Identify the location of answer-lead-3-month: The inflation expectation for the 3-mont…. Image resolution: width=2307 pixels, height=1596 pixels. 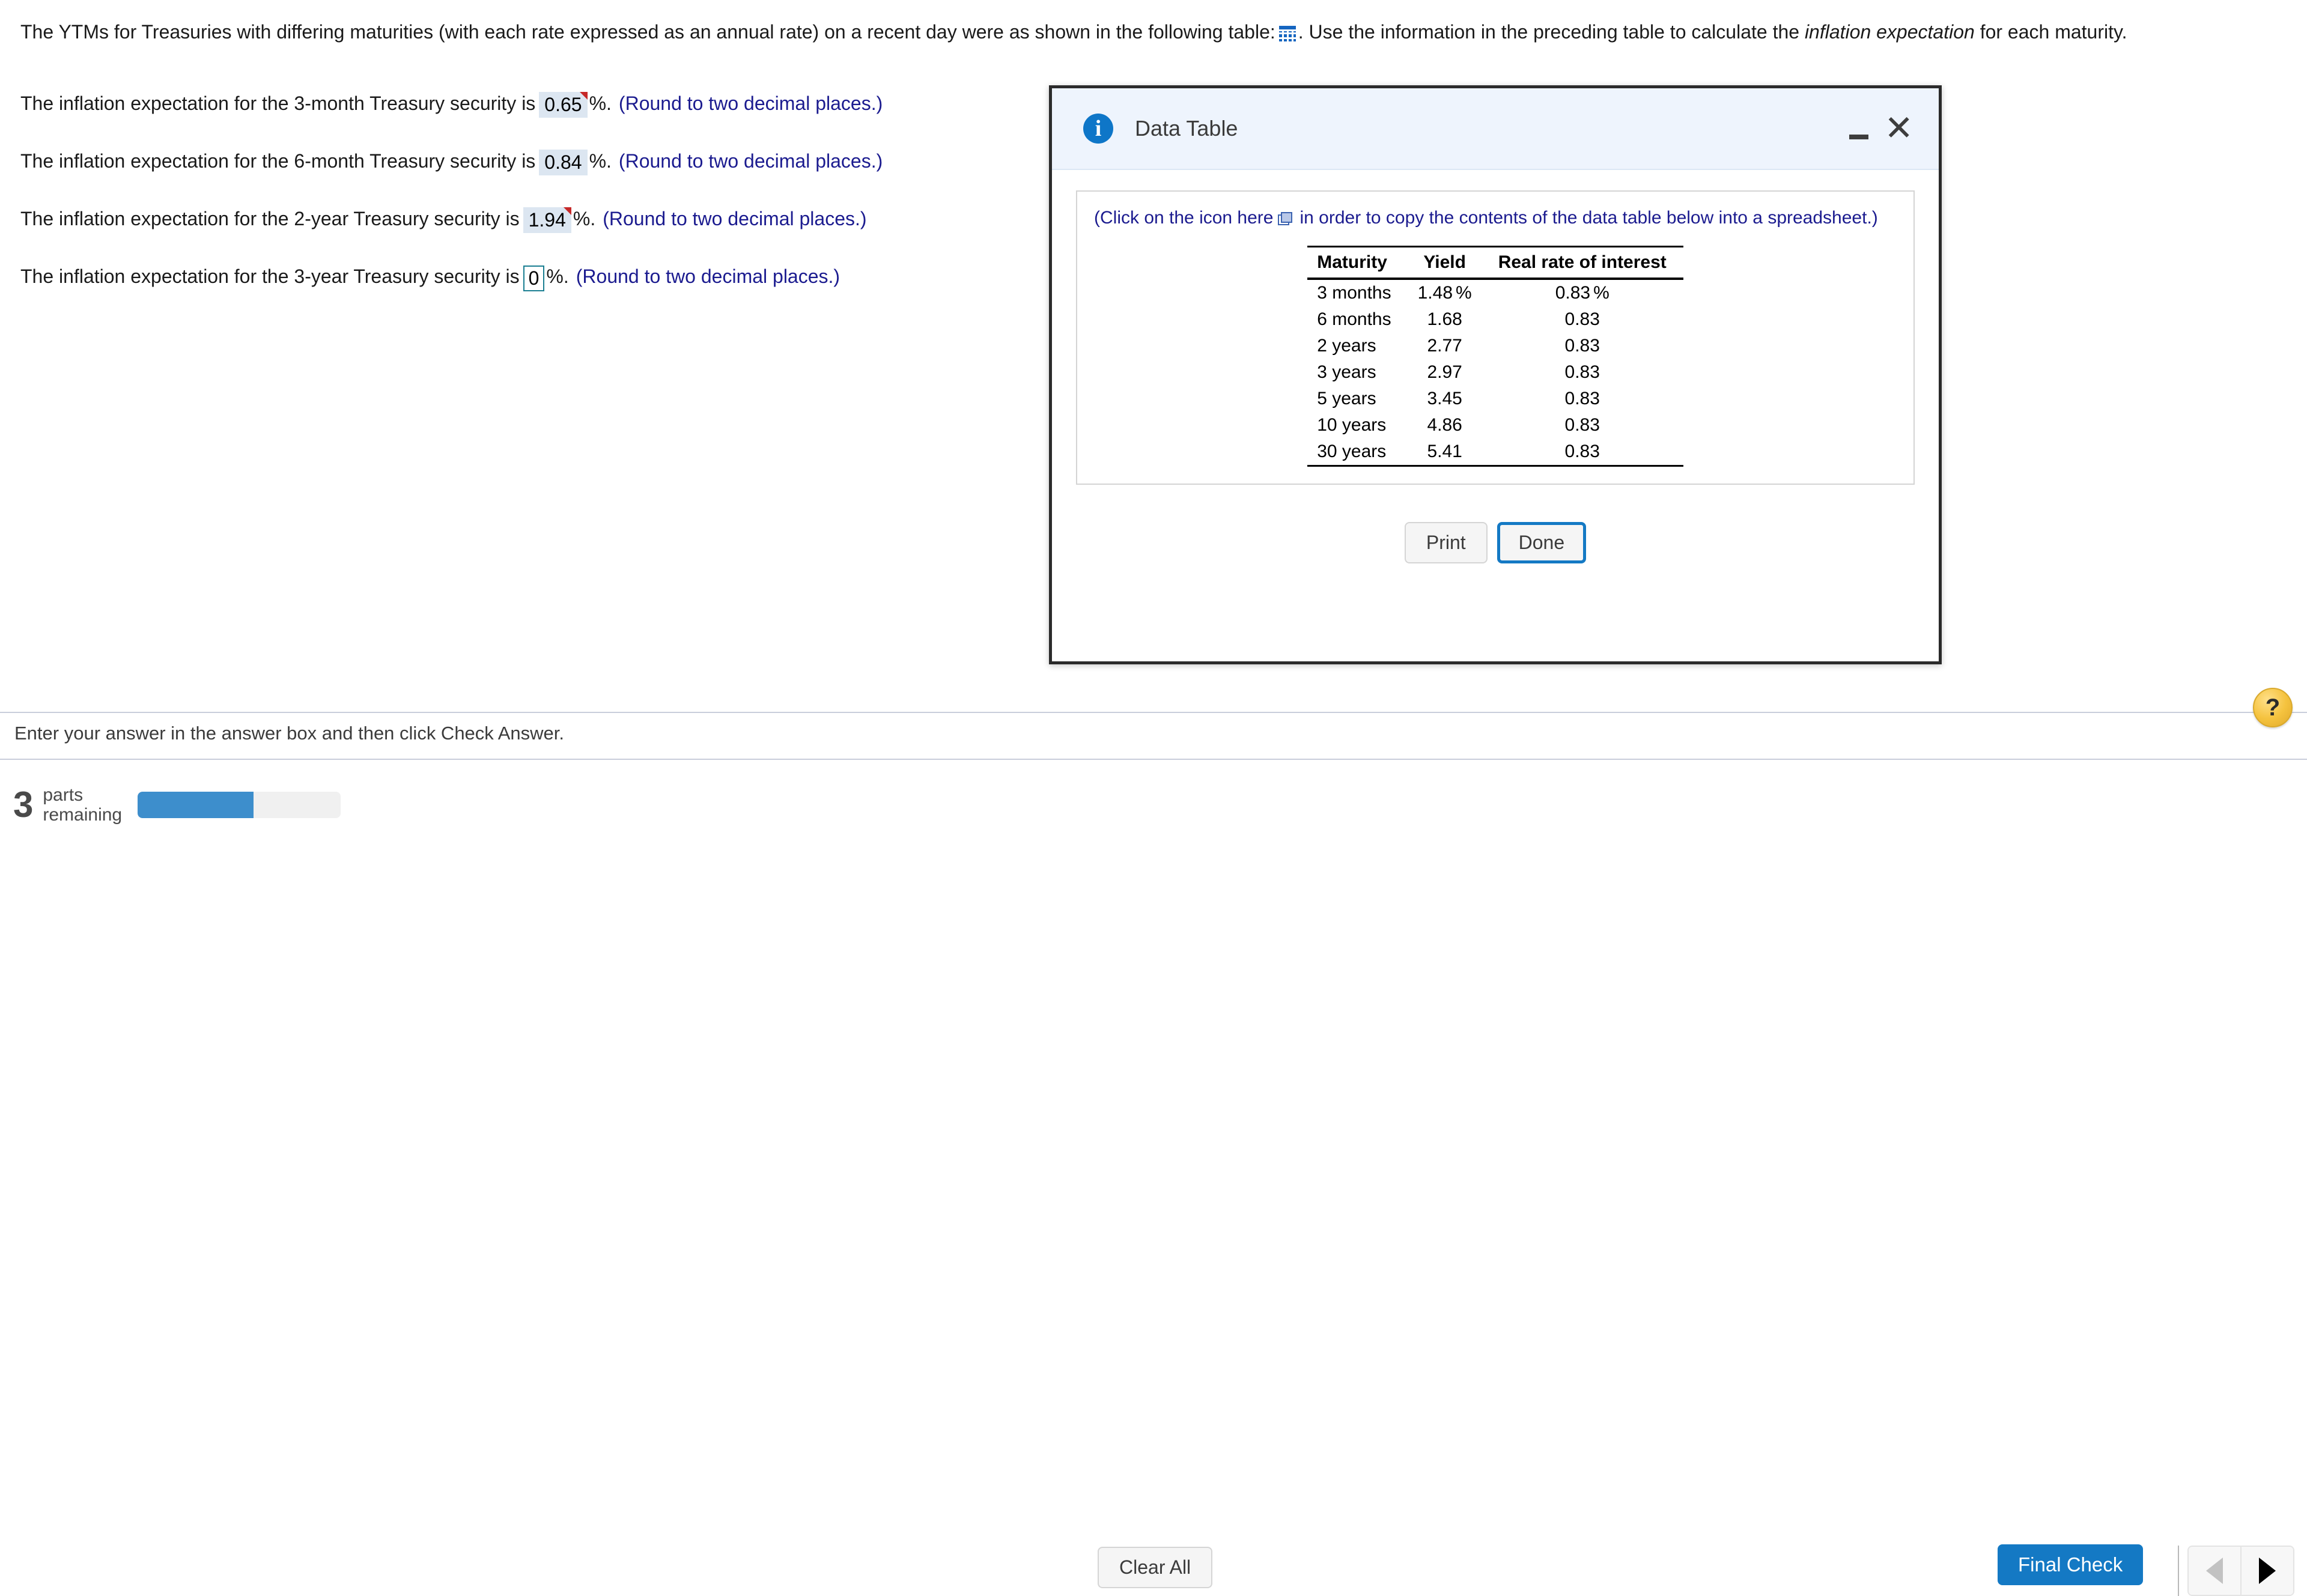
(278, 103).